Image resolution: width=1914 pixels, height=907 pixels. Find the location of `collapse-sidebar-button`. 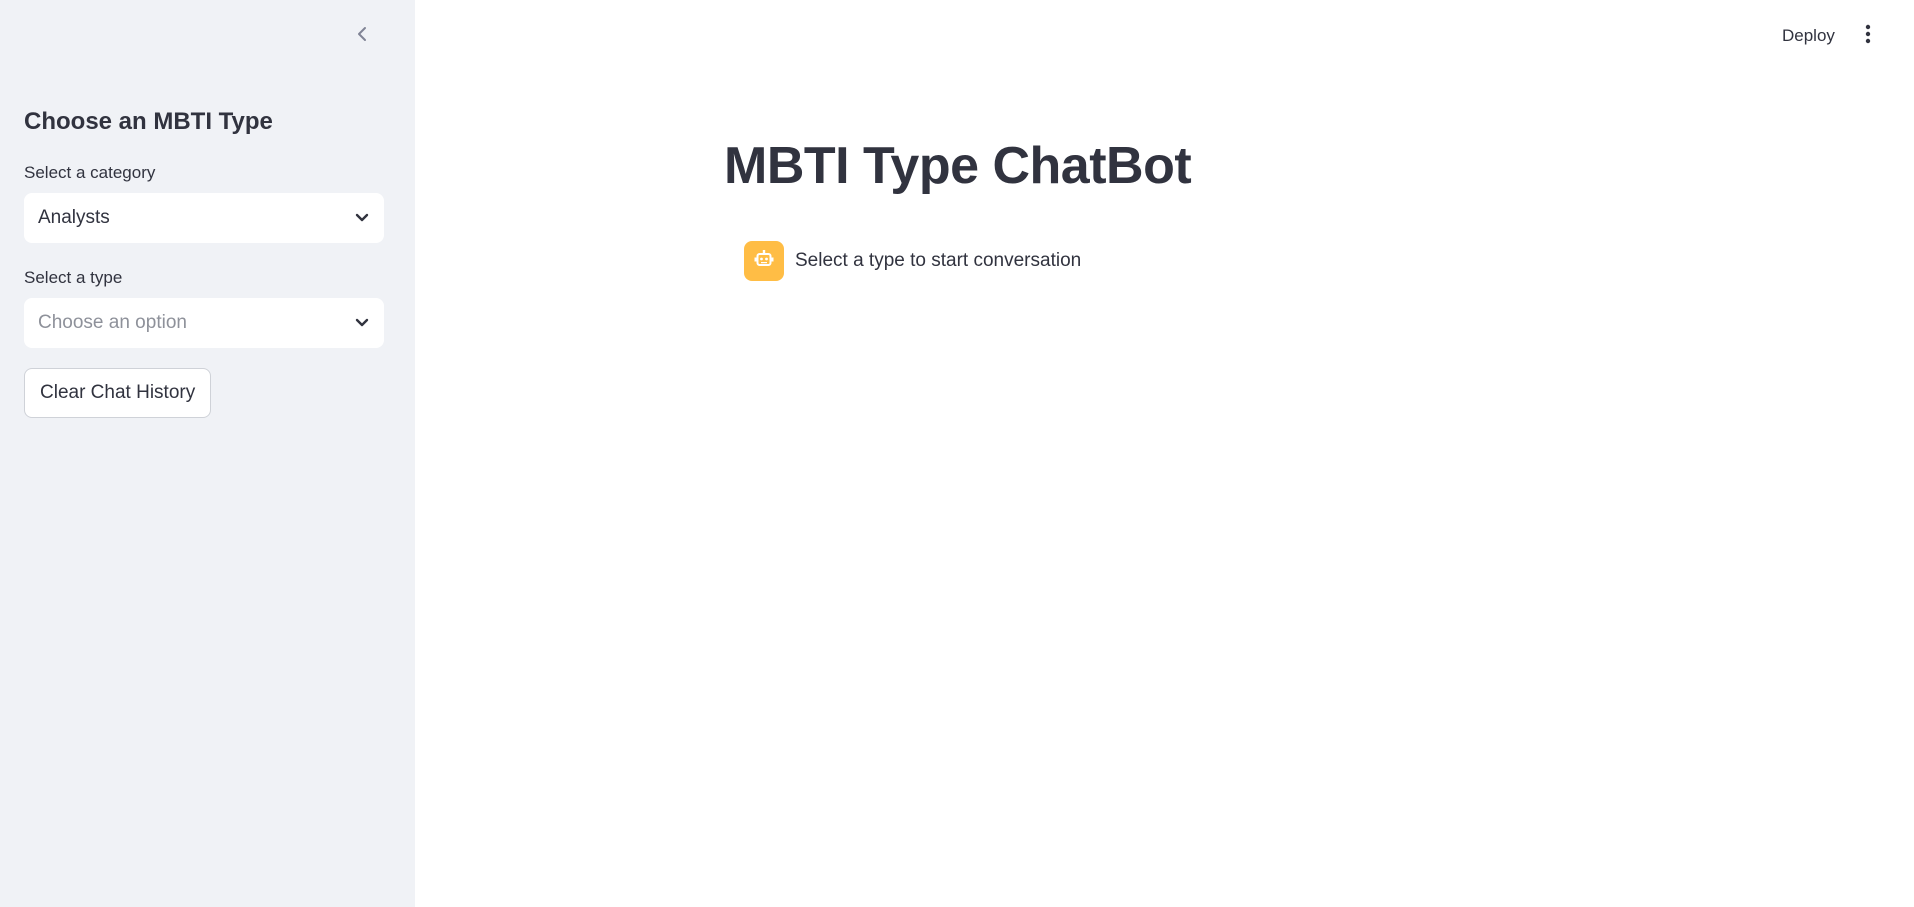

collapse-sidebar-button is located at coordinates (362, 36).